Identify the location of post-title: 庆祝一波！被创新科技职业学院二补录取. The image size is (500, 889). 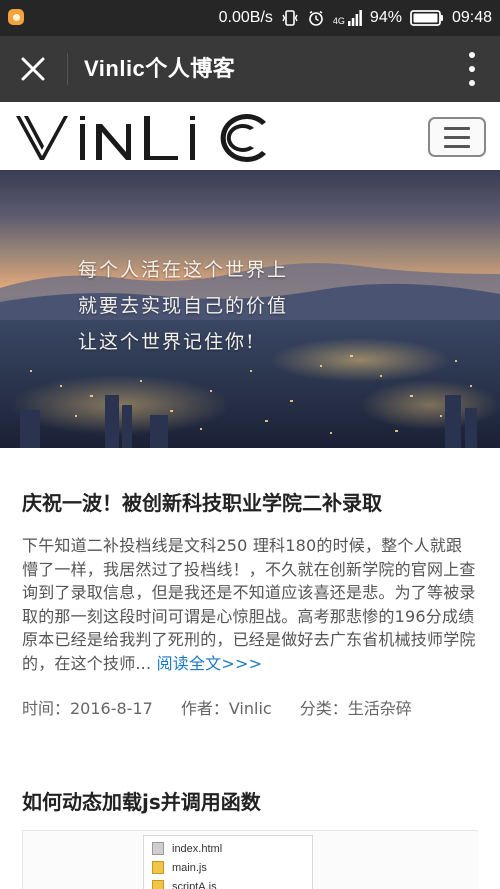
(250, 501).